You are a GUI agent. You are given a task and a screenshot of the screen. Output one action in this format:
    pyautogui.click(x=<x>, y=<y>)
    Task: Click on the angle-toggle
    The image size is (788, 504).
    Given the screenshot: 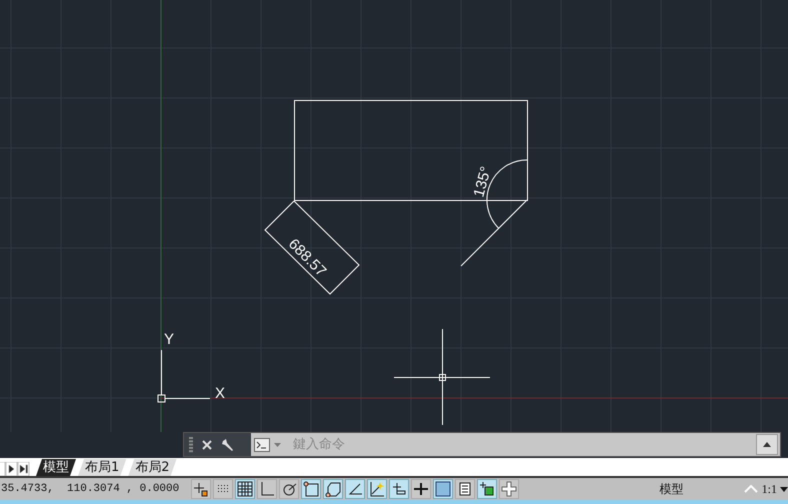 What is the action you would take?
    pyautogui.click(x=355, y=489)
    